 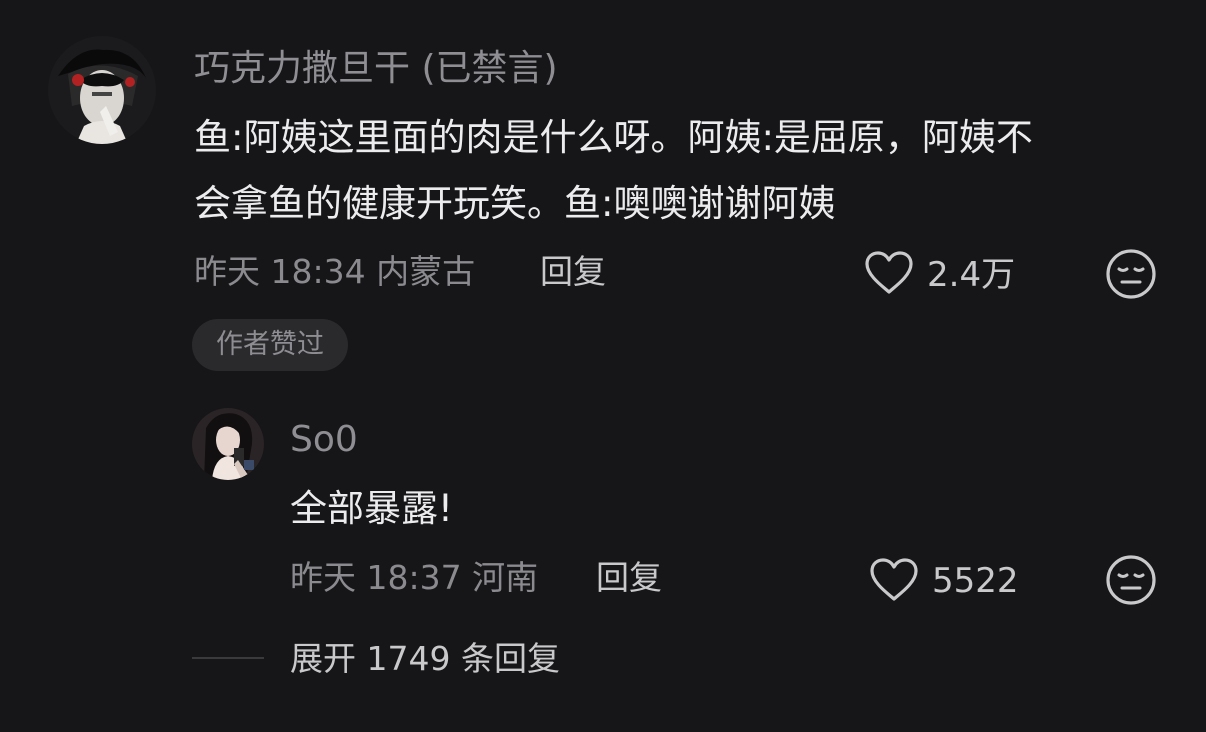 I want to click on comment-text-line-2: 会拿鱼的健康开玩笑。鱼:噢噢谢谢阿姨, so click(x=515, y=203).